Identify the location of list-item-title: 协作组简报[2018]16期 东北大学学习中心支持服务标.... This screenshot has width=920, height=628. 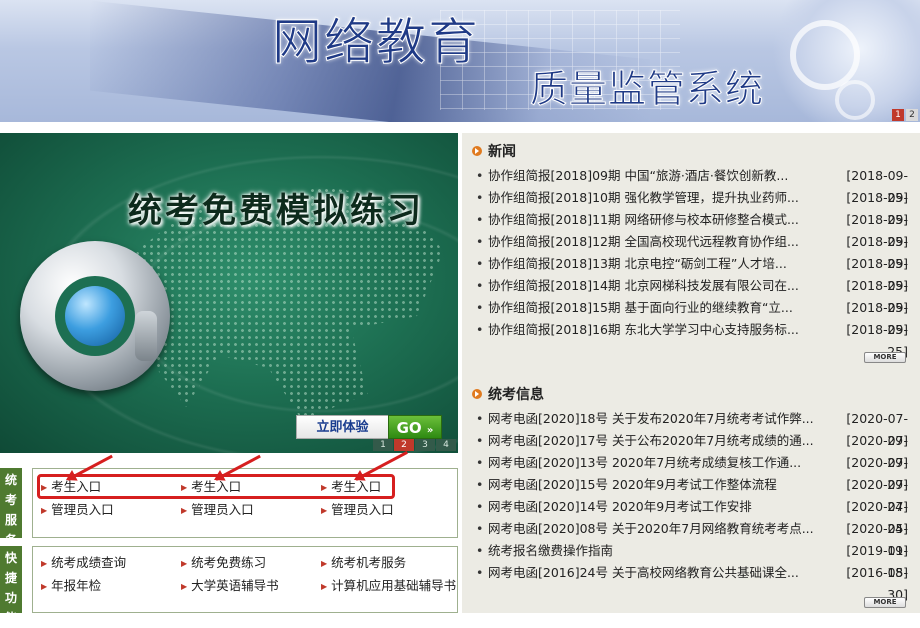
(658, 330).